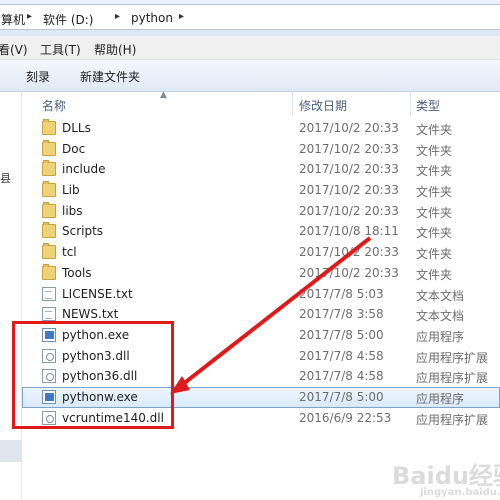  I want to click on file-name: pythonw.exe, so click(100, 396).